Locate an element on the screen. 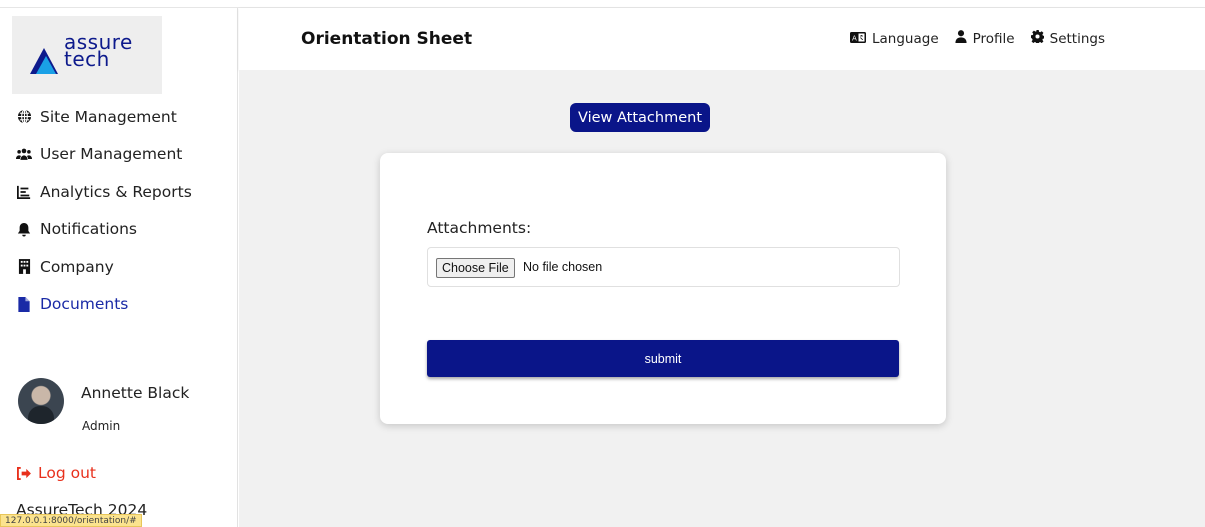 This screenshot has width=1205, height=527. page-title: Orientation Sheet is located at coordinates (387, 39).